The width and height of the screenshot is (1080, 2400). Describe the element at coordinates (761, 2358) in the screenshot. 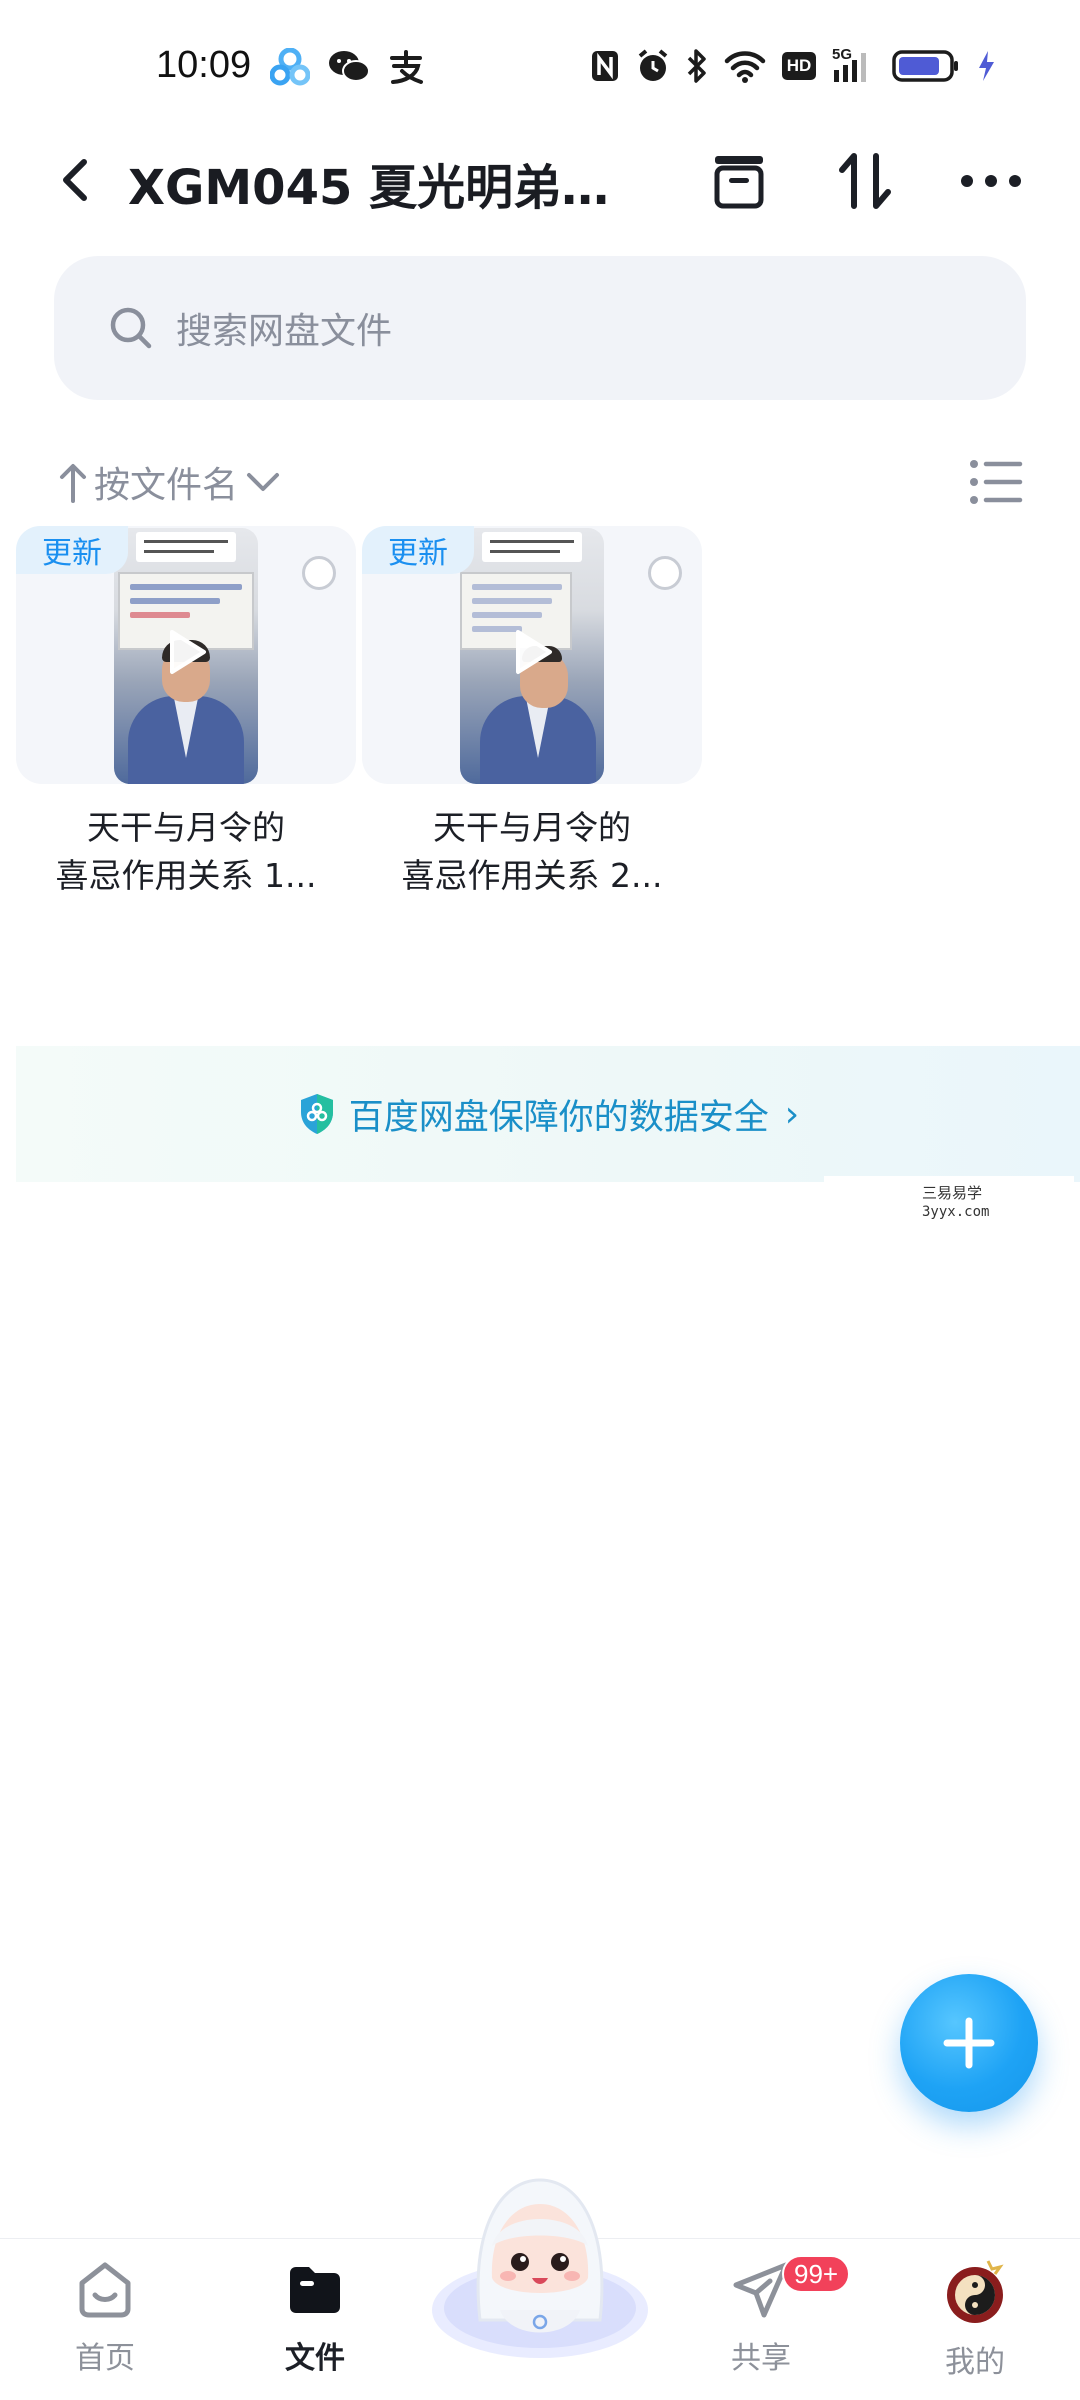

I see `nav-share-label: 共享` at that location.